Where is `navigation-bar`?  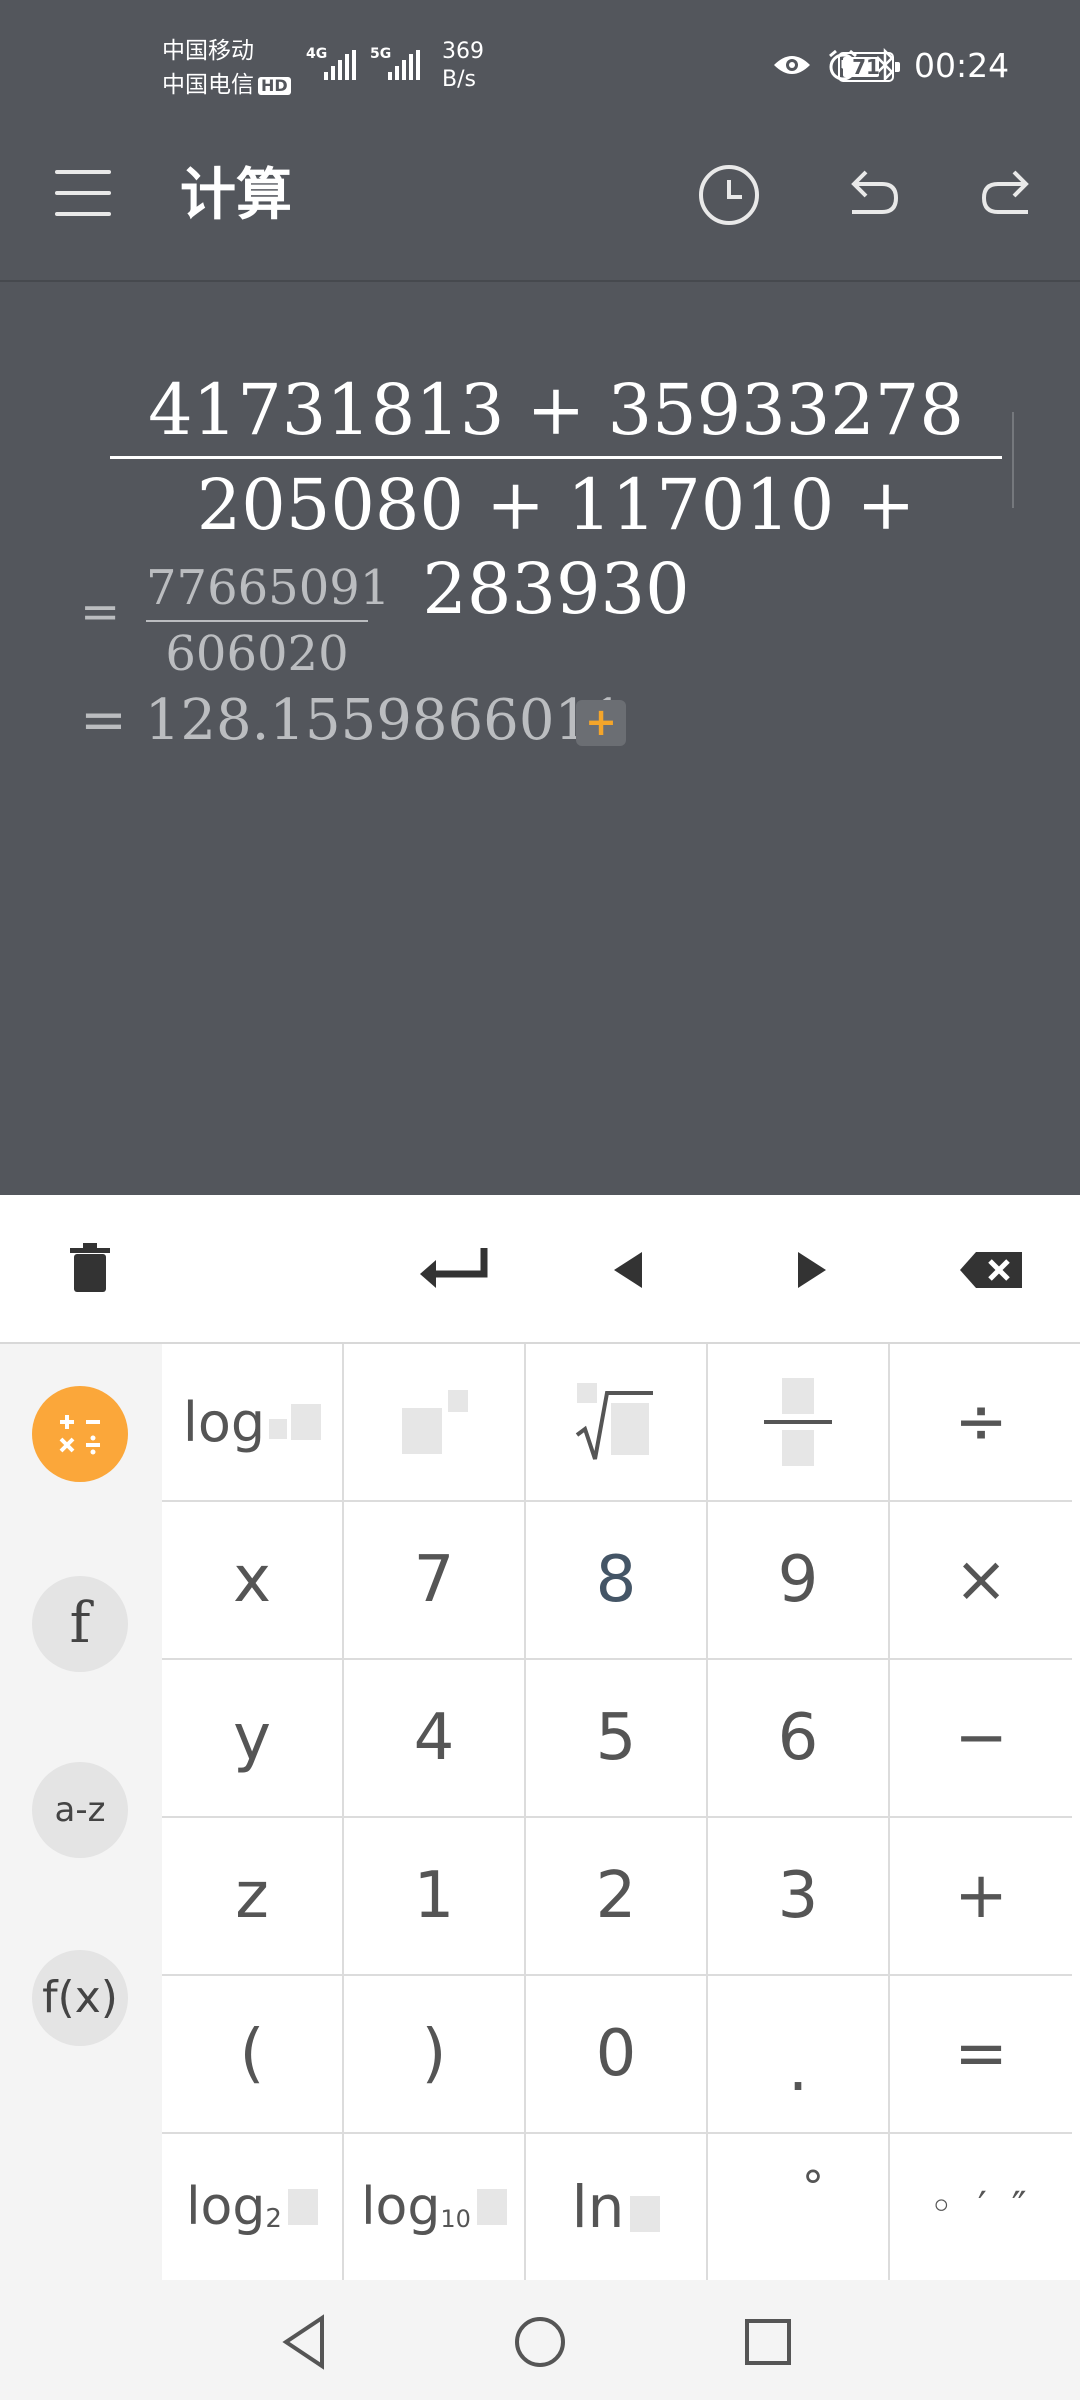 navigation-bar is located at coordinates (540, 2340).